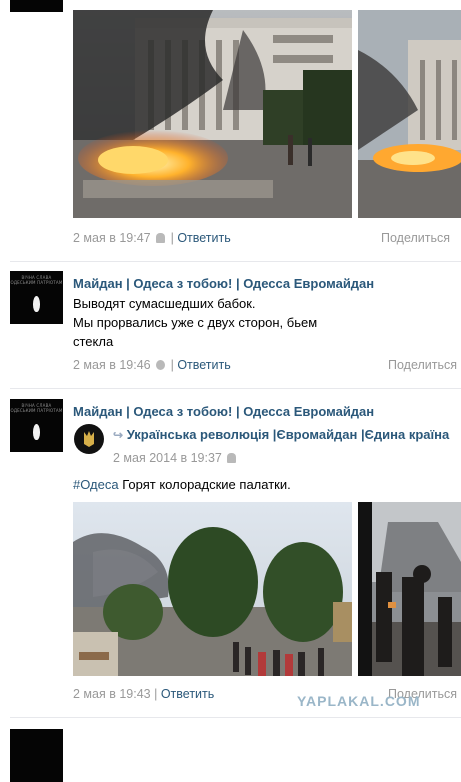 The width and height of the screenshot is (461, 782). What do you see at coordinates (89, 439) in the screenshot?
I see `repost-avatar` at bounding box center [89, 439].